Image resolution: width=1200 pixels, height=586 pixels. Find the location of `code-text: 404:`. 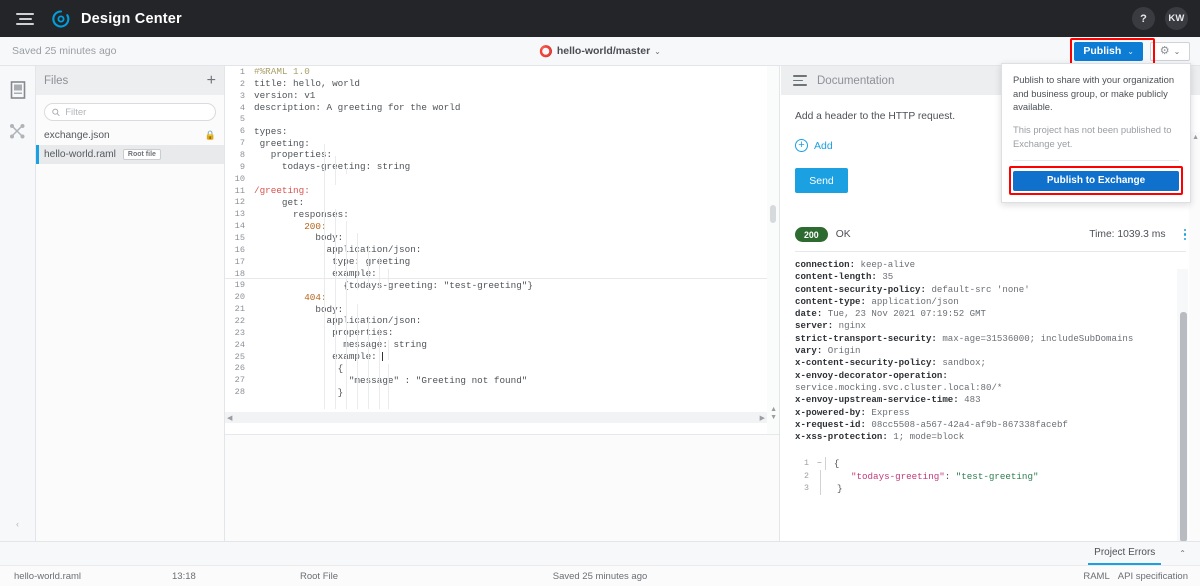

code-text: 404: is located at coordinates (290, 297).